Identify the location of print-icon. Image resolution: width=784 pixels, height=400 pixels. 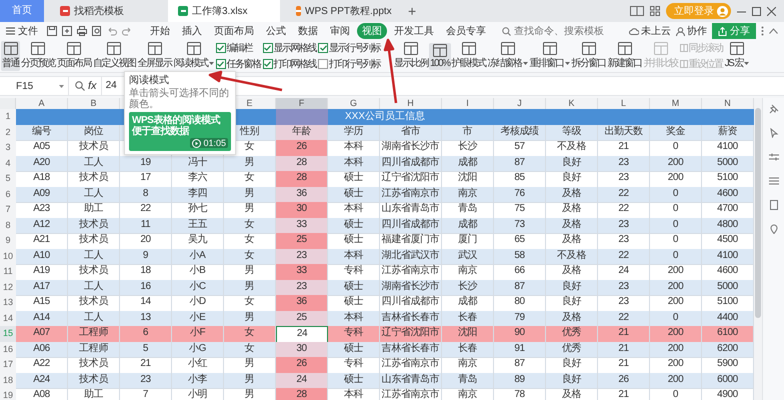
(82, 31).